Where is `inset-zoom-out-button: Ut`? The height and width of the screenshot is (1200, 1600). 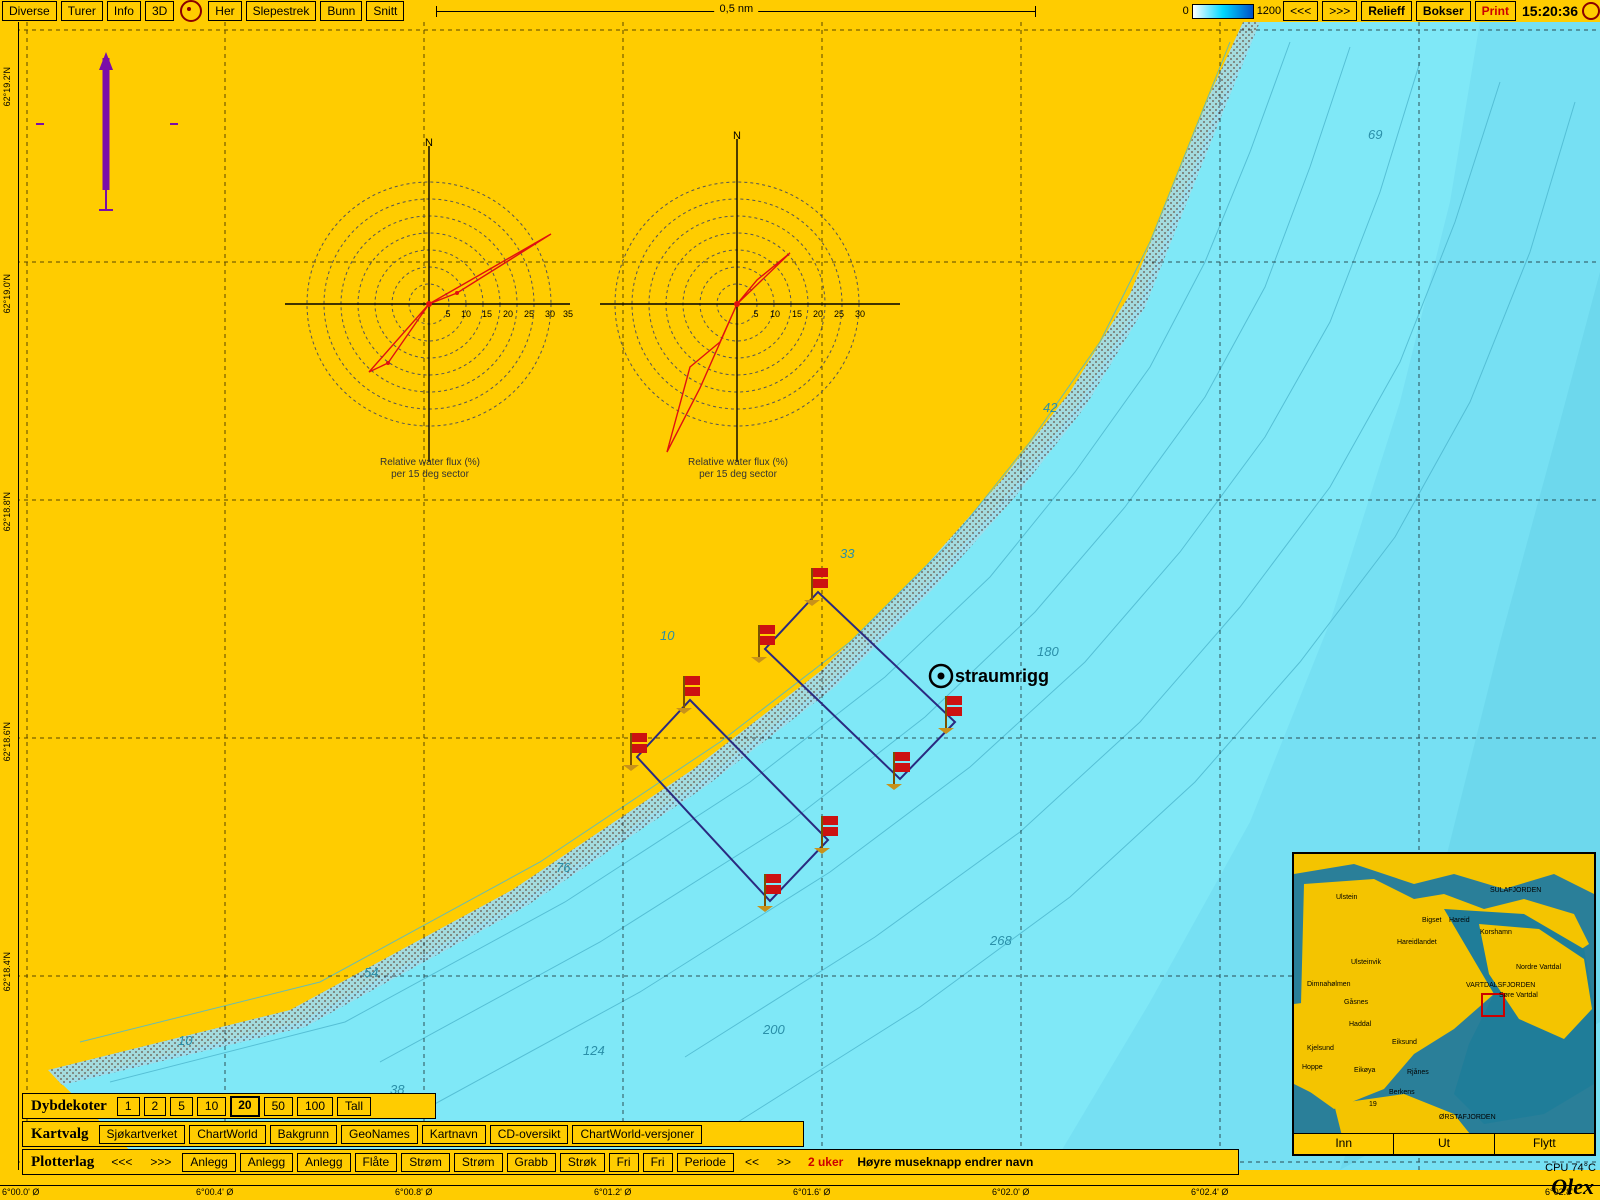
inset-zoom-out-button: Ut is located at coordinates (1444, 1144).